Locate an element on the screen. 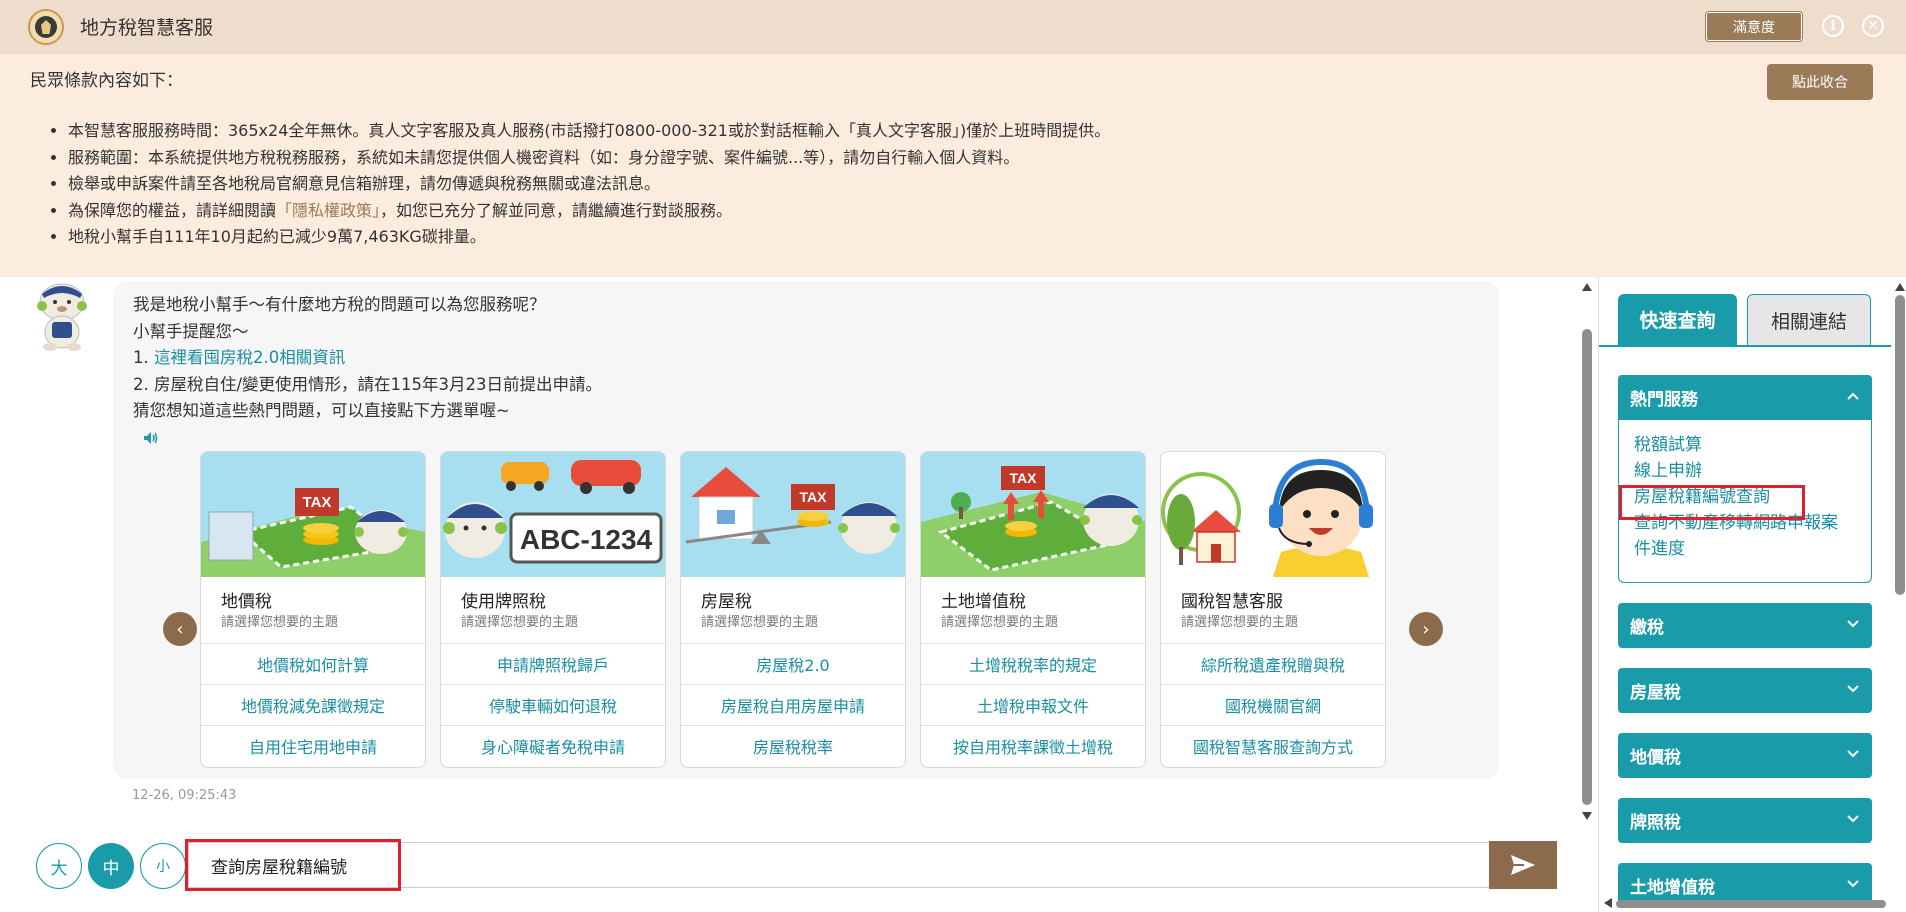 This screenshot has height=912, width=1906. send-button is located at coordinates (1523, 865).